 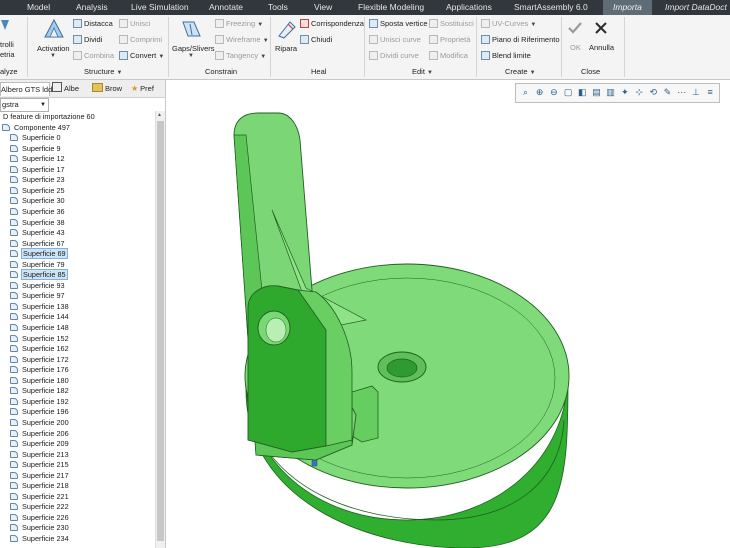 I want to click on datum-display-icon: ✦, so click(x=624, y=92).